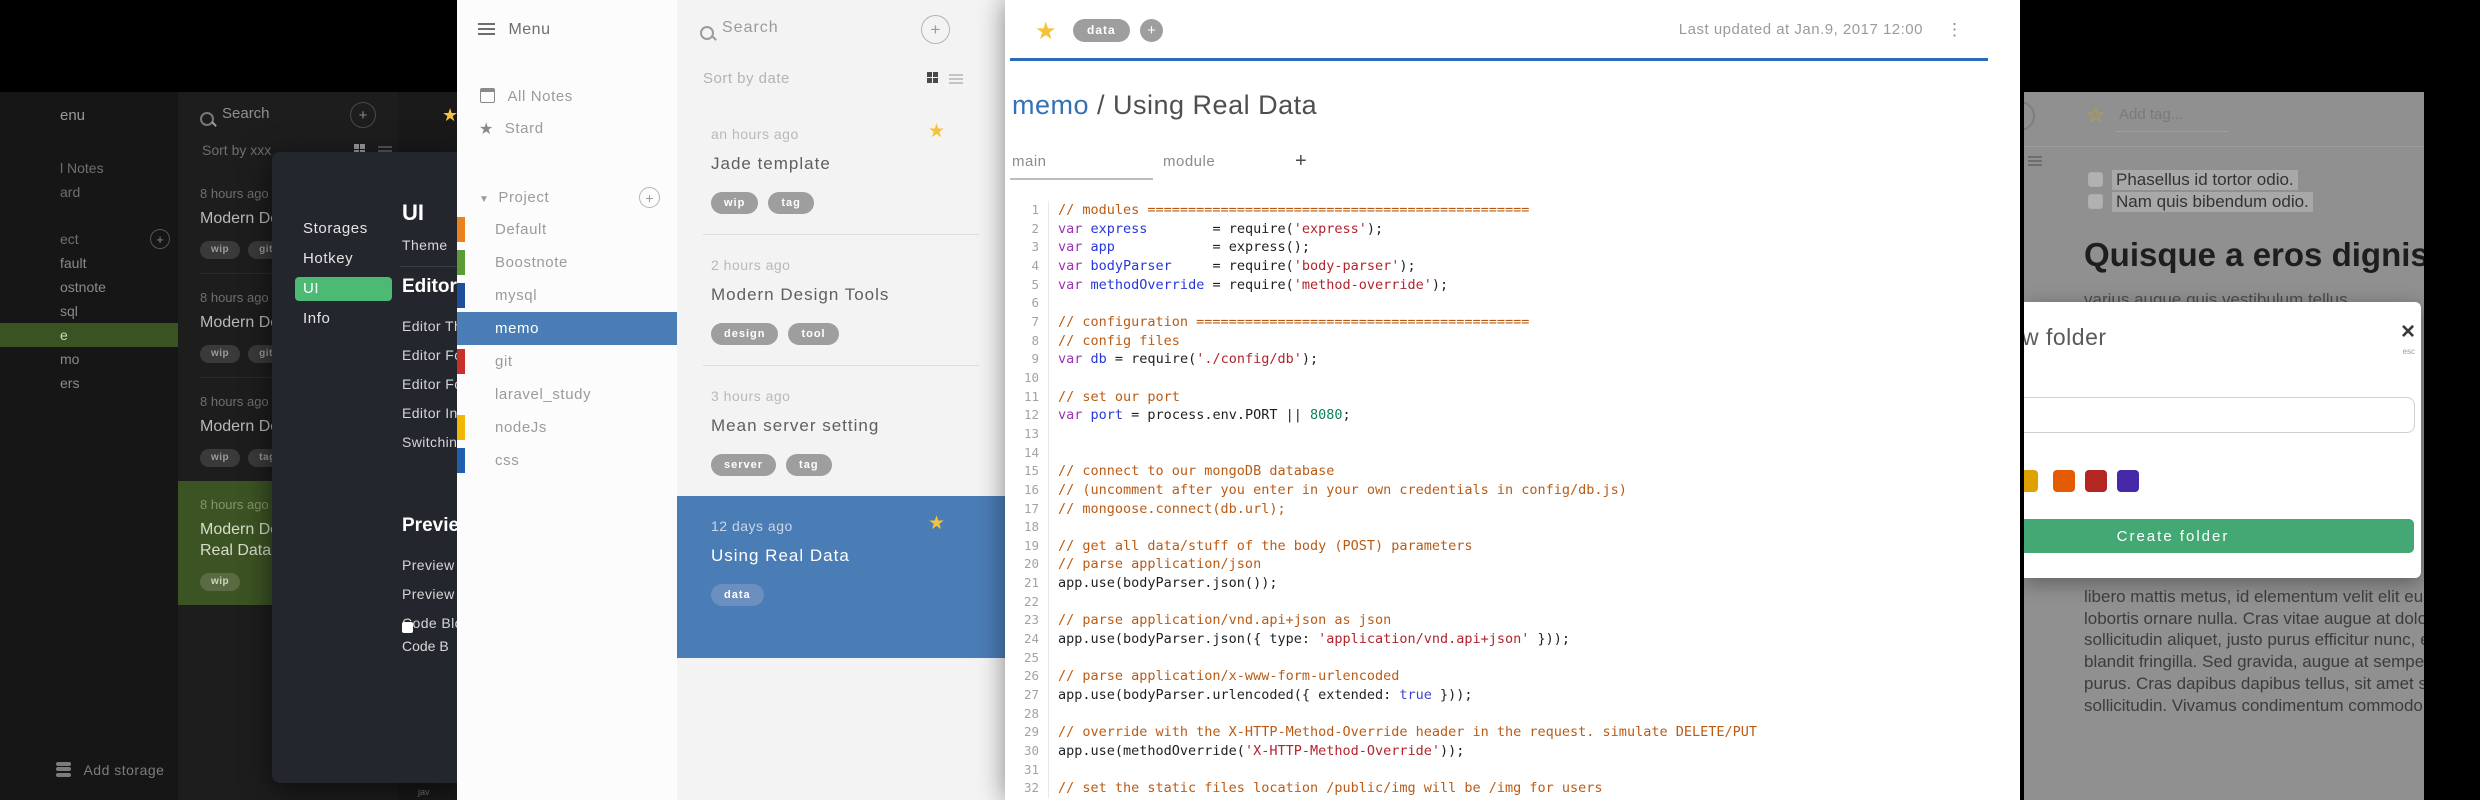  I want to click on dark-add-storage: Add storage, so click(110, 771).